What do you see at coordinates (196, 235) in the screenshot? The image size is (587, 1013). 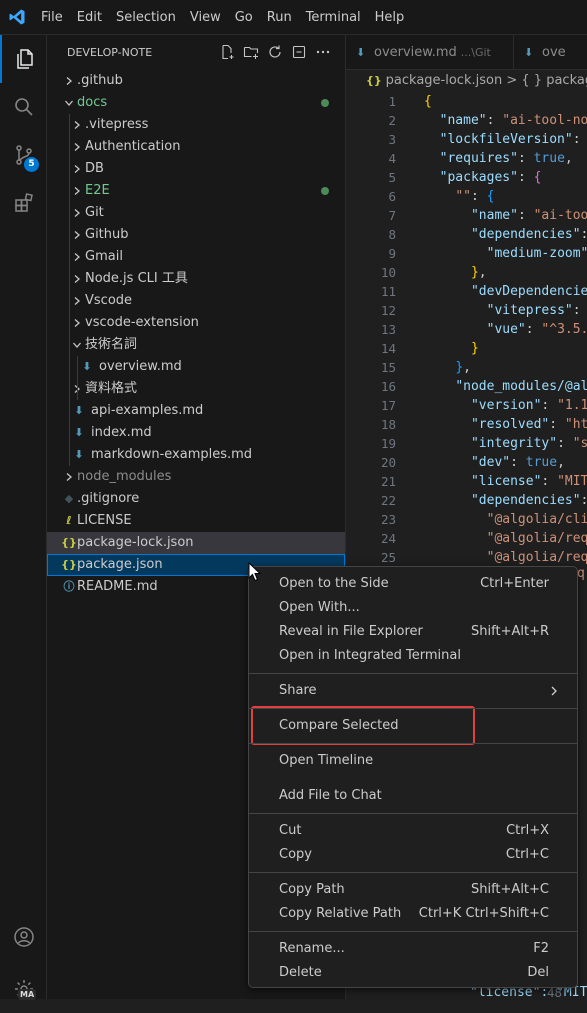 I see `tree-folder: Github` at bounding box center [196, 235].